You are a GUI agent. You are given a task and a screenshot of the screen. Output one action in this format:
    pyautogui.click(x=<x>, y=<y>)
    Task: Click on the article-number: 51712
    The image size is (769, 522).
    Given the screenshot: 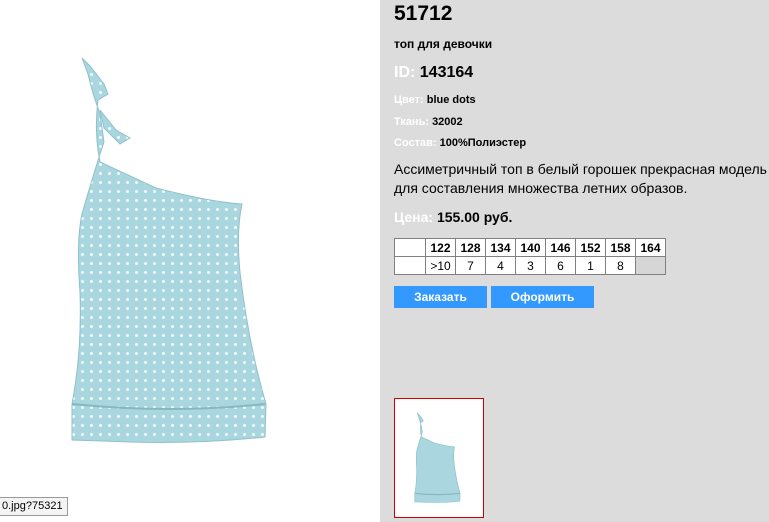 What is the action you would take?
    pyautogui.click(x=423, y=13)
    